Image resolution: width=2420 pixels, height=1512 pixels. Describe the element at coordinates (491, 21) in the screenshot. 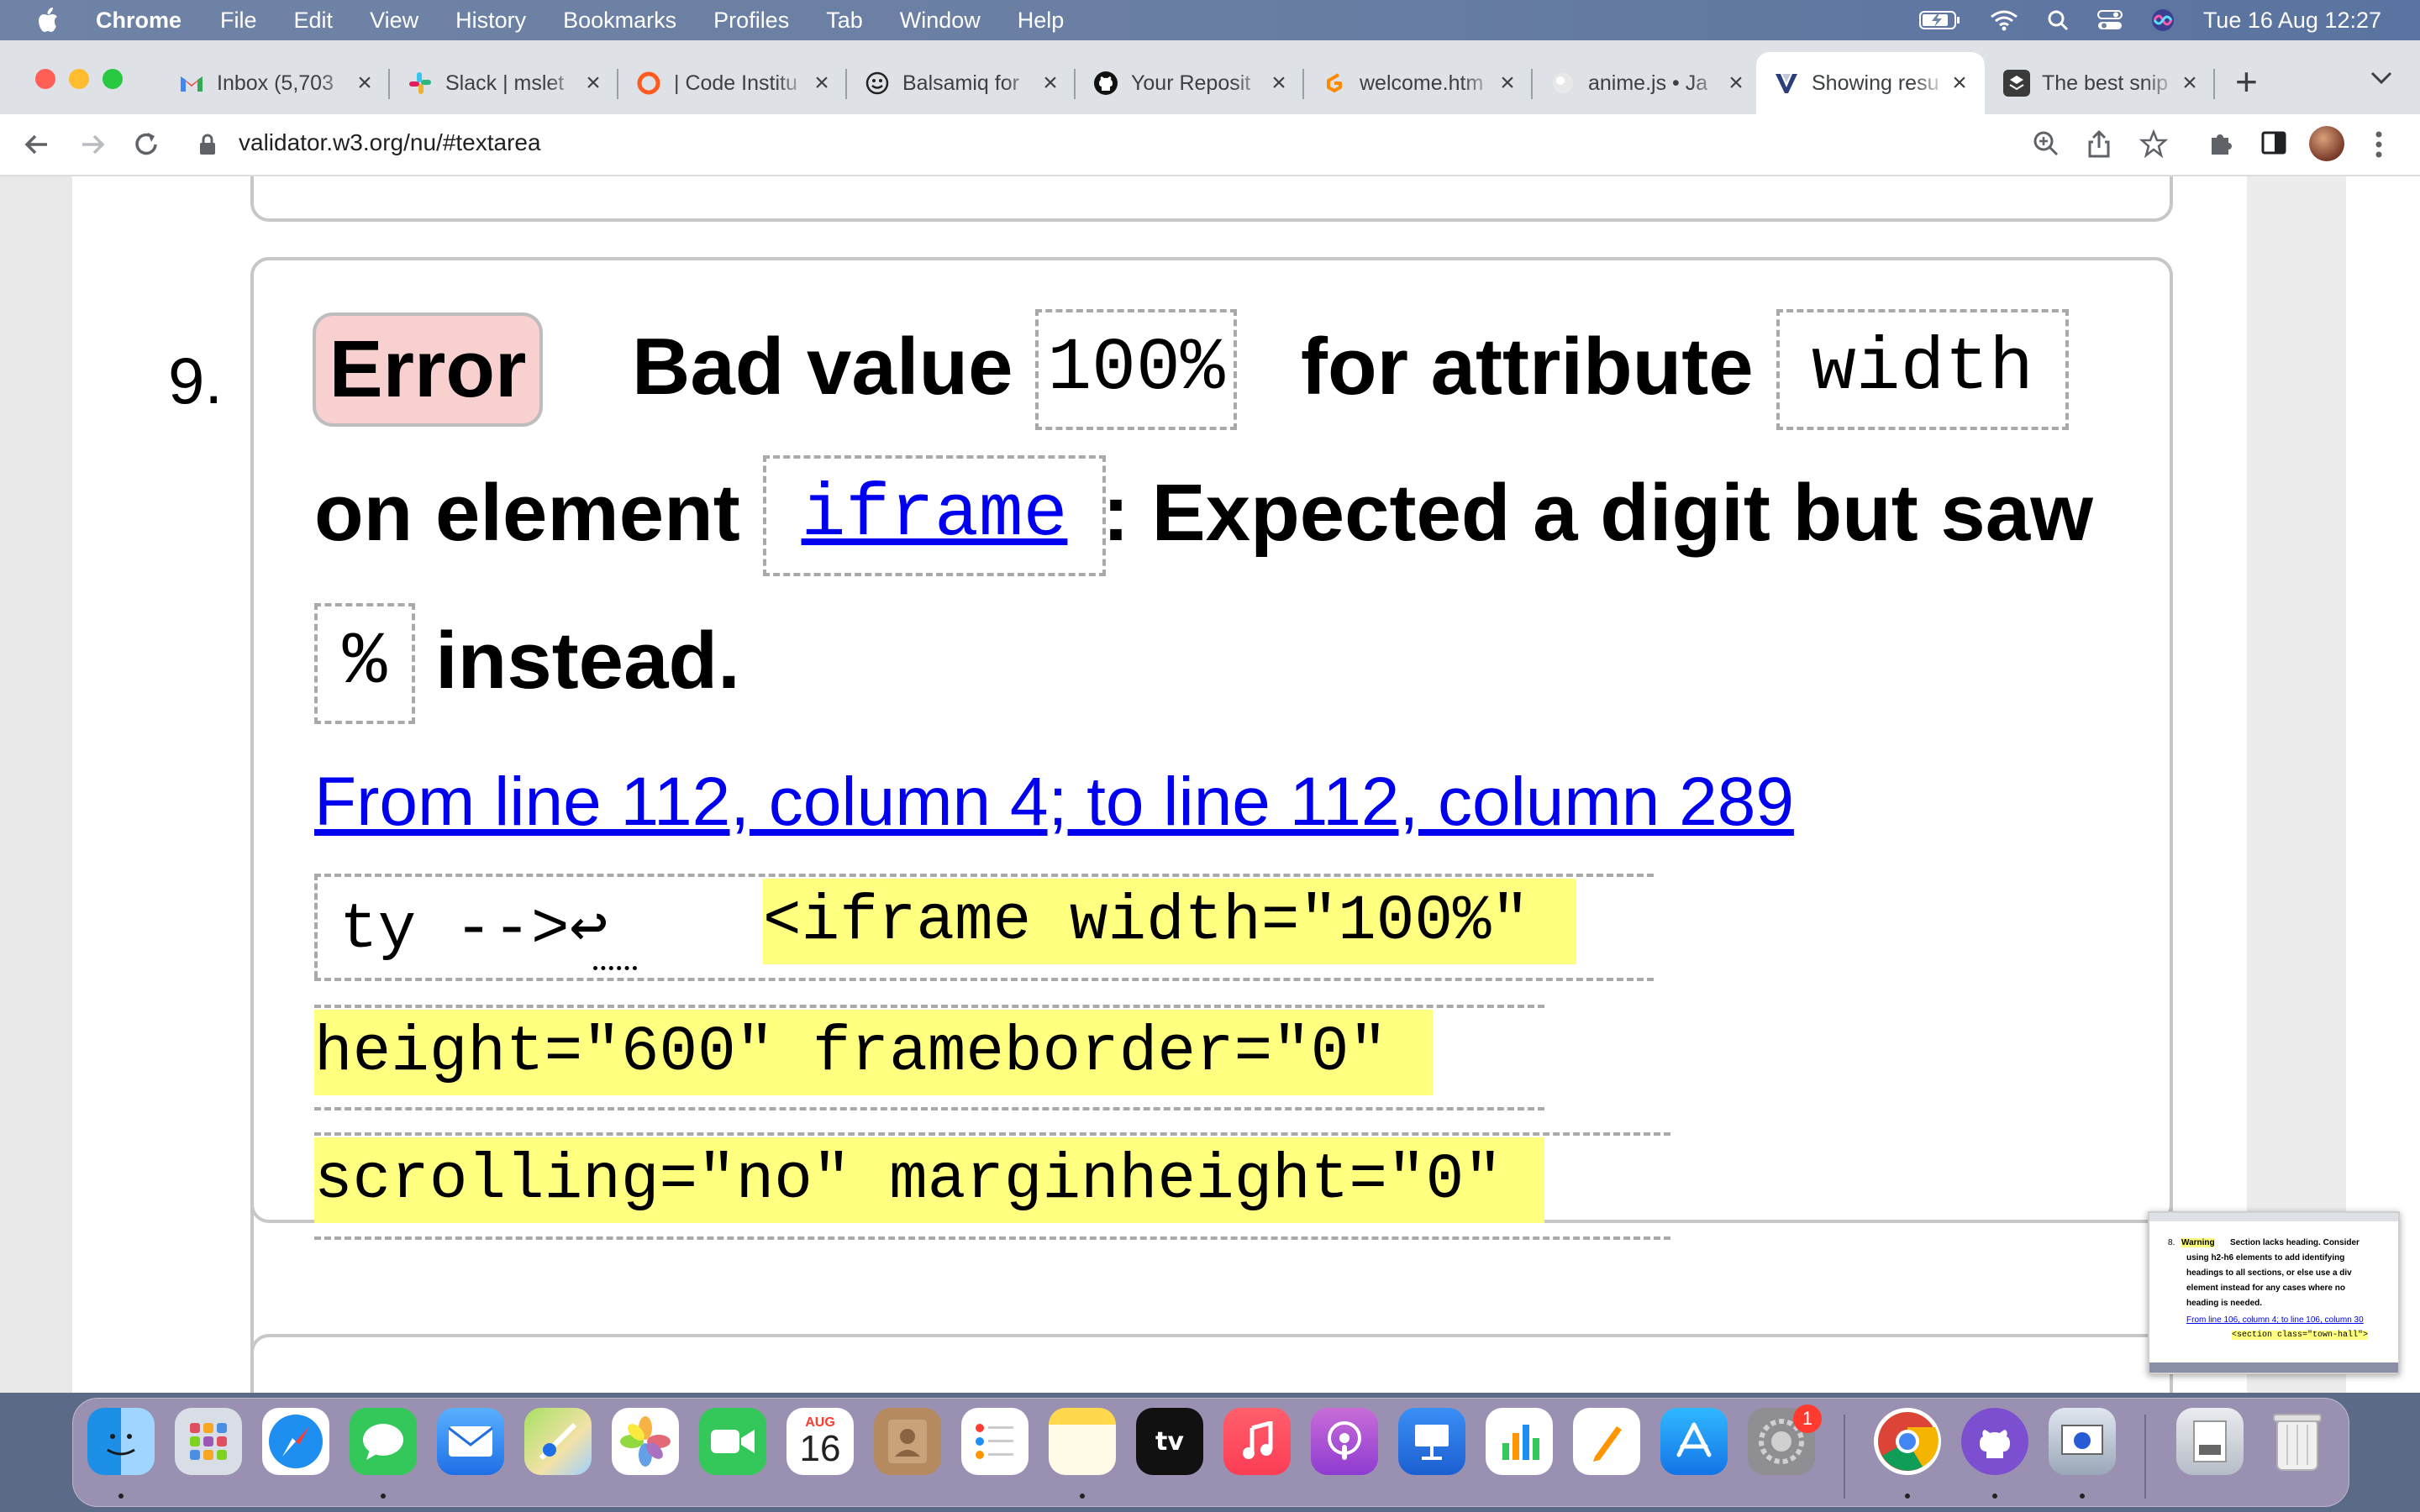

I see `menu-history: History` at that location.